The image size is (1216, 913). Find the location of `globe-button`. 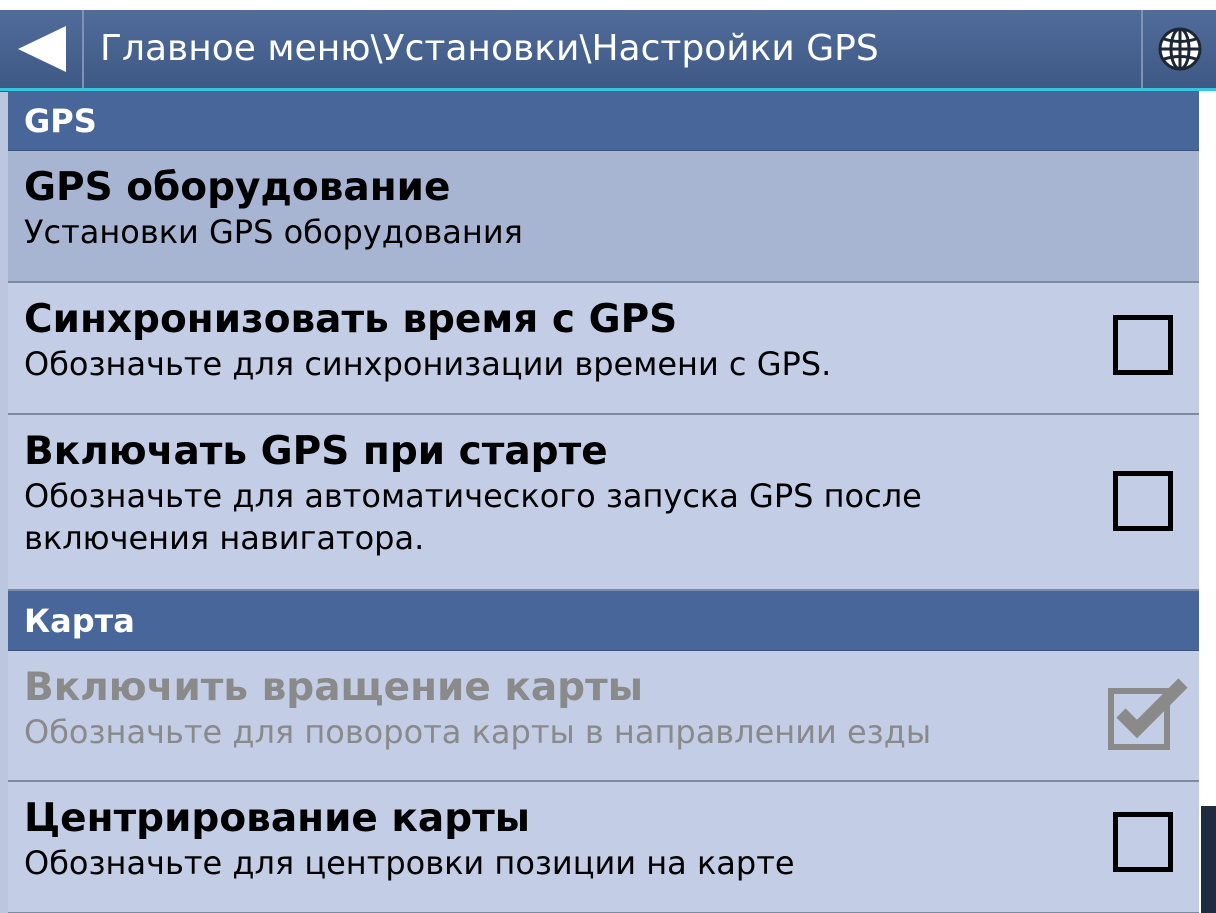

globe-button is located at coordinates (1181, 51).